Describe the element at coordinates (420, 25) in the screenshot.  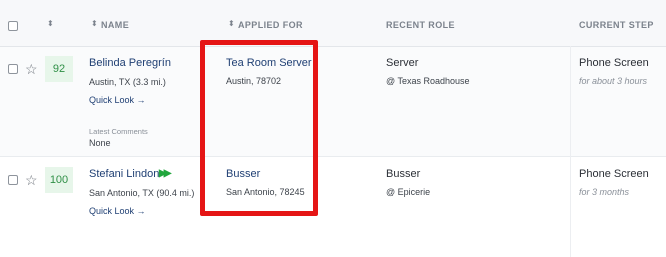
I see `column-header-recent-role: RECENT ROLE` at that location.